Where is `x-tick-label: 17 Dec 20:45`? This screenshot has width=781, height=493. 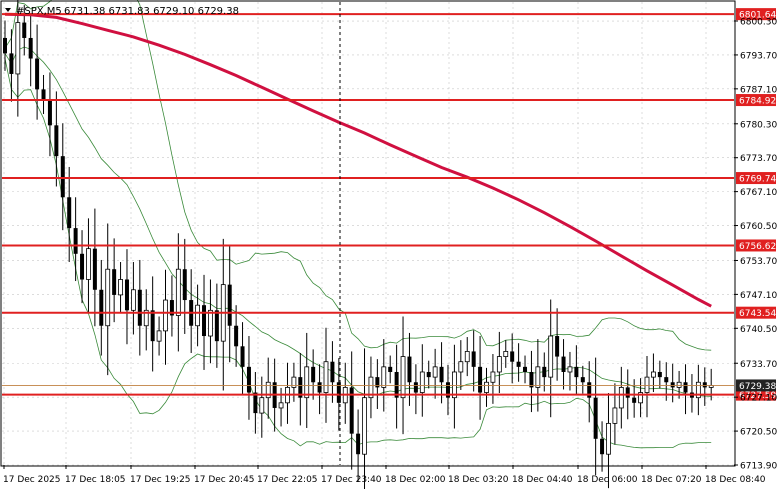 x-tick-label: 17 Dec 20:45 is located at coordinates (224, 480).